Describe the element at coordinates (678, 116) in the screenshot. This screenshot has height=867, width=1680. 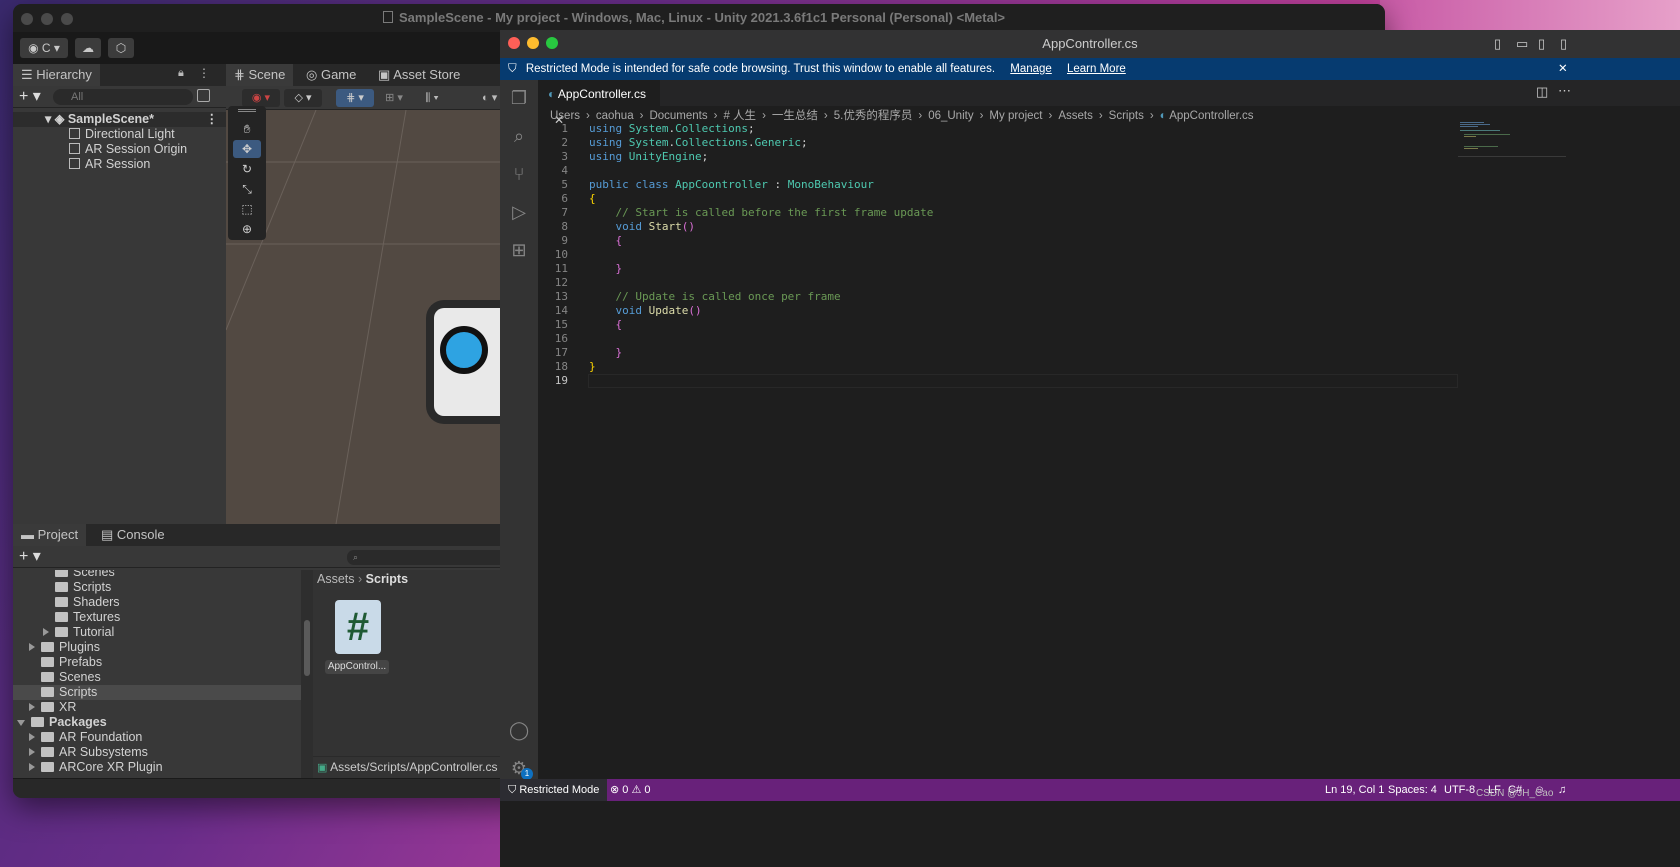
I see `breadcrumb-item: Documents` at that location.